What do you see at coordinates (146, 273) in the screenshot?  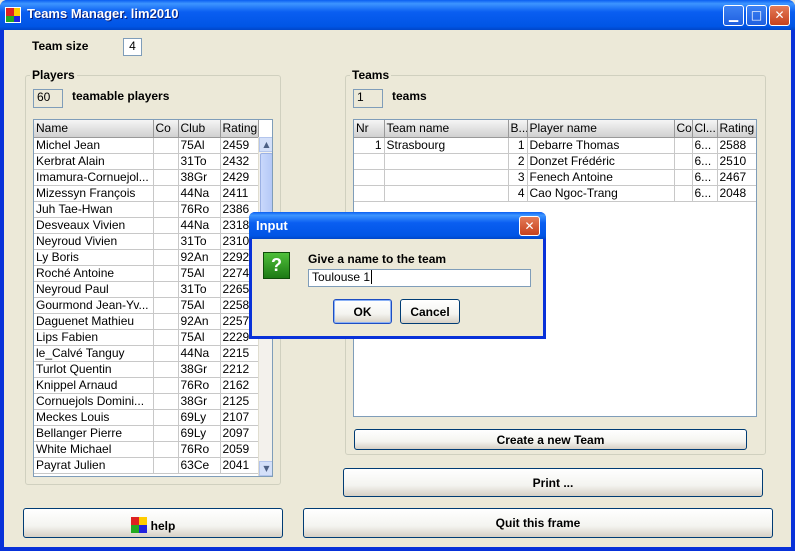 I see `table-row: Roché Antoine 75Al 2274` at bounding box center [146, 273].